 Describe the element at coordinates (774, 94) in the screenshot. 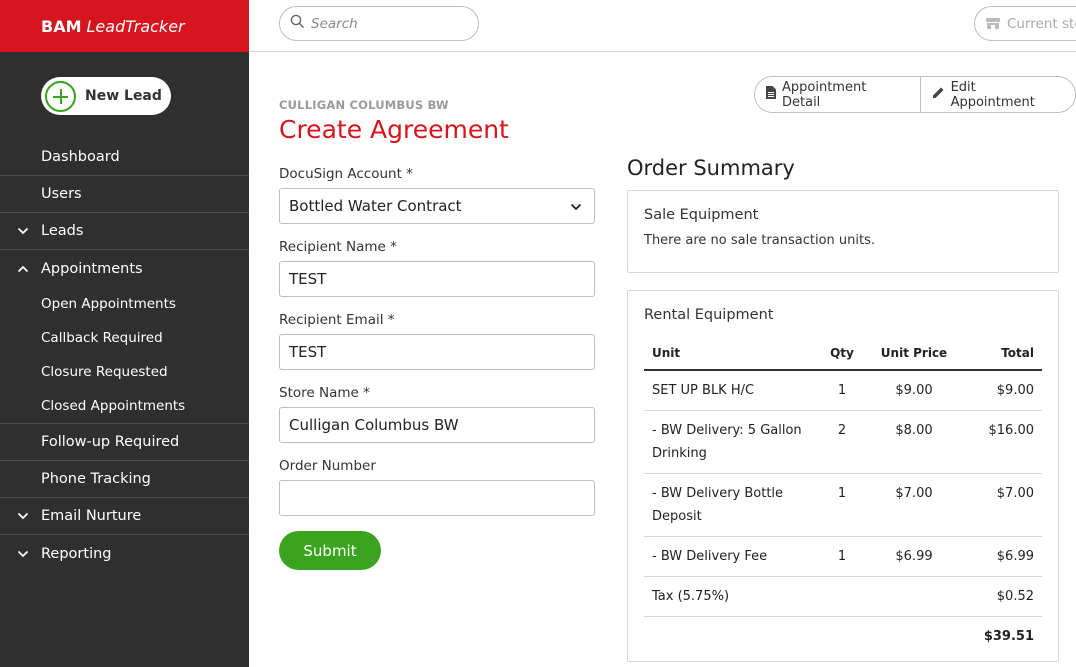

I see `document-icon` at that location.